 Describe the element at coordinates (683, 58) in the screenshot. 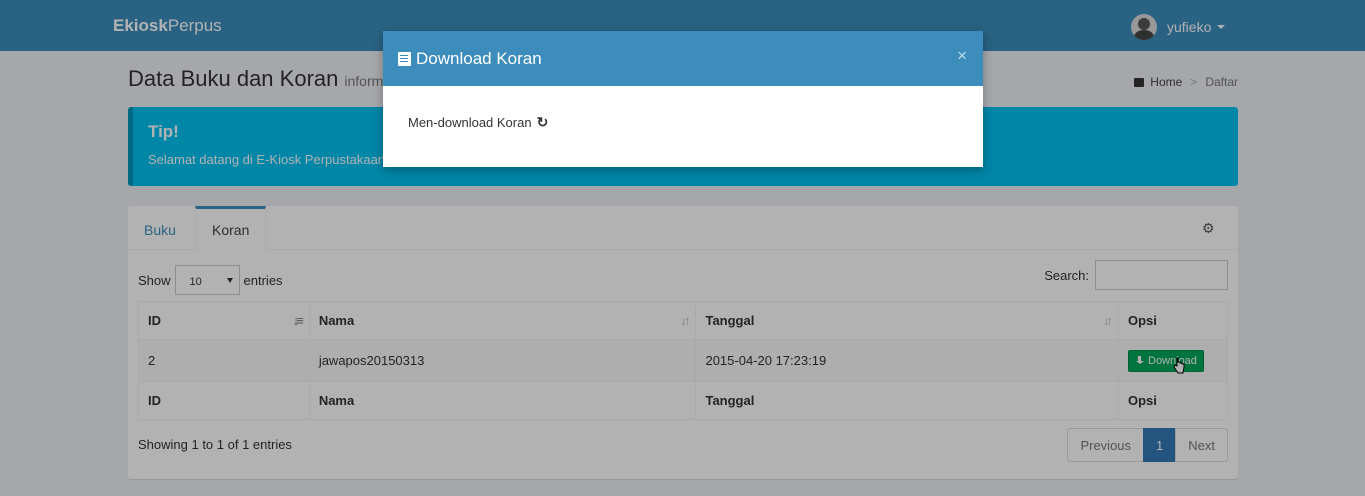

I see `modal-header: Download Koran ×` at that location.